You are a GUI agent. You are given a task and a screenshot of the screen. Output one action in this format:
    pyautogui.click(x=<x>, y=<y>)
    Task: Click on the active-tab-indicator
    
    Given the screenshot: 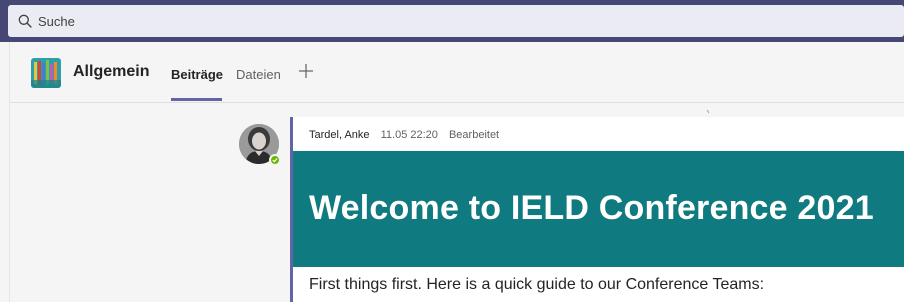 What is the action you would take?
    pyautogui.click(x=196, y=99)
    